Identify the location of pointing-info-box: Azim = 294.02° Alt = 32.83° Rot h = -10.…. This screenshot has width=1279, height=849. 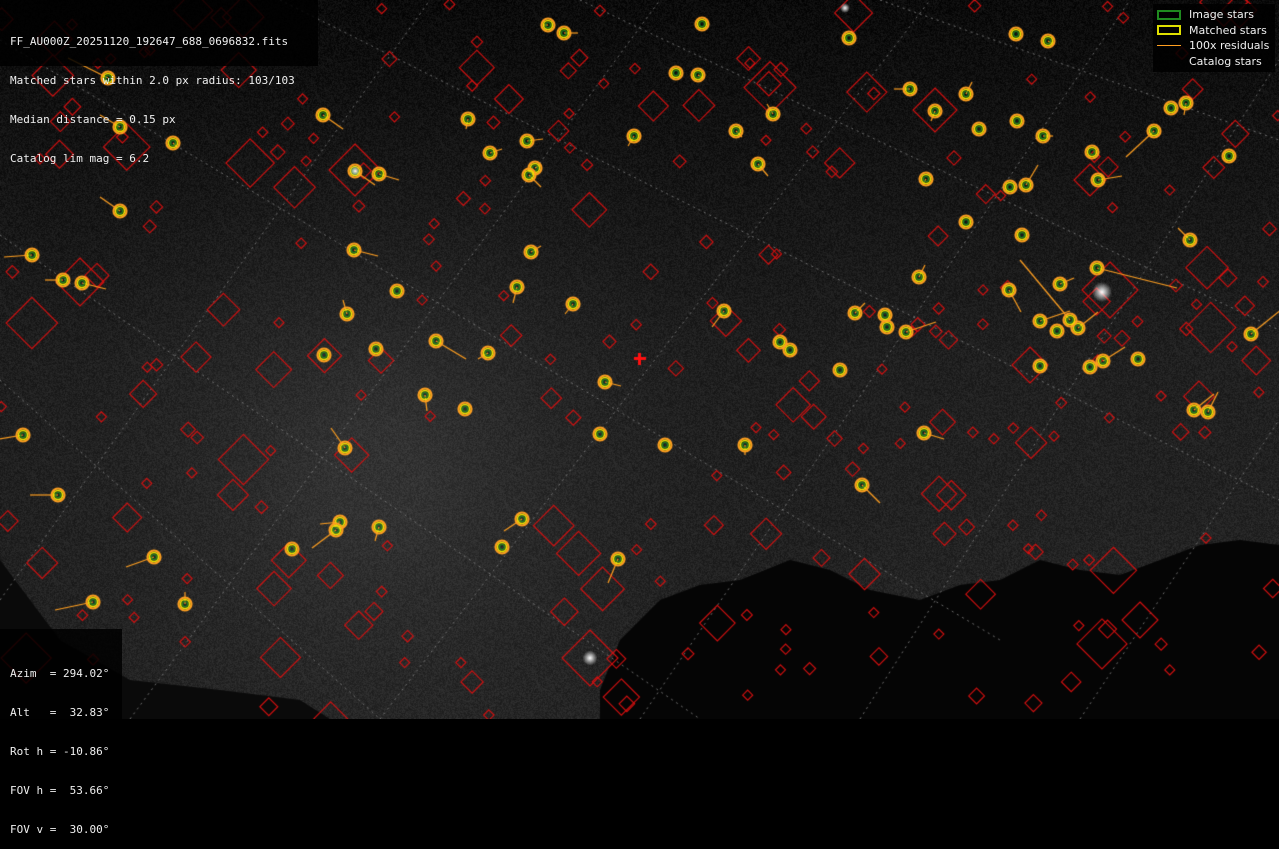
(61, 732).